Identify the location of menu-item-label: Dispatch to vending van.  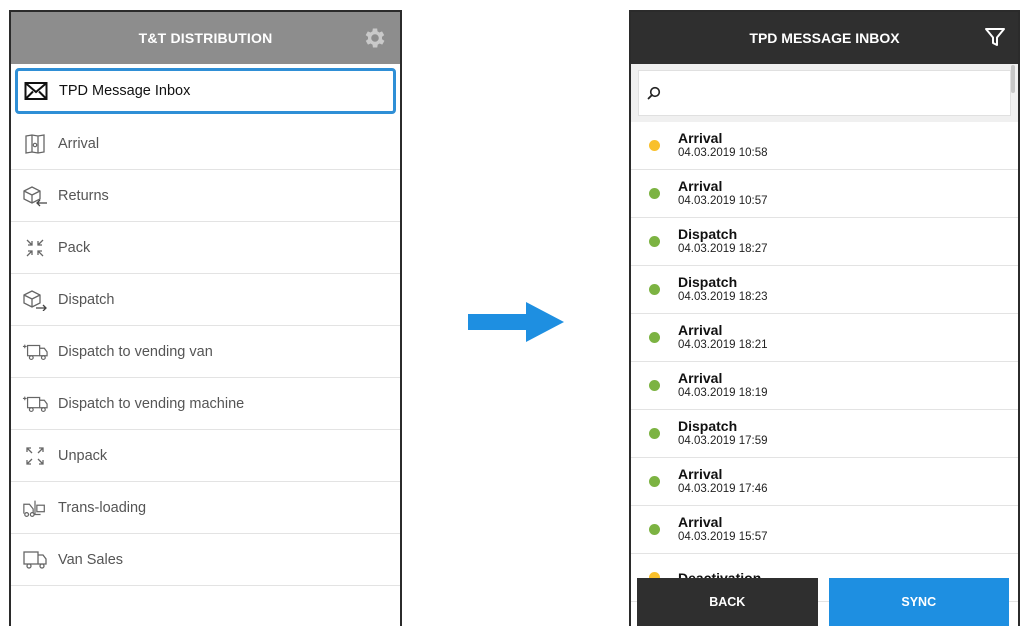
(135, 351).